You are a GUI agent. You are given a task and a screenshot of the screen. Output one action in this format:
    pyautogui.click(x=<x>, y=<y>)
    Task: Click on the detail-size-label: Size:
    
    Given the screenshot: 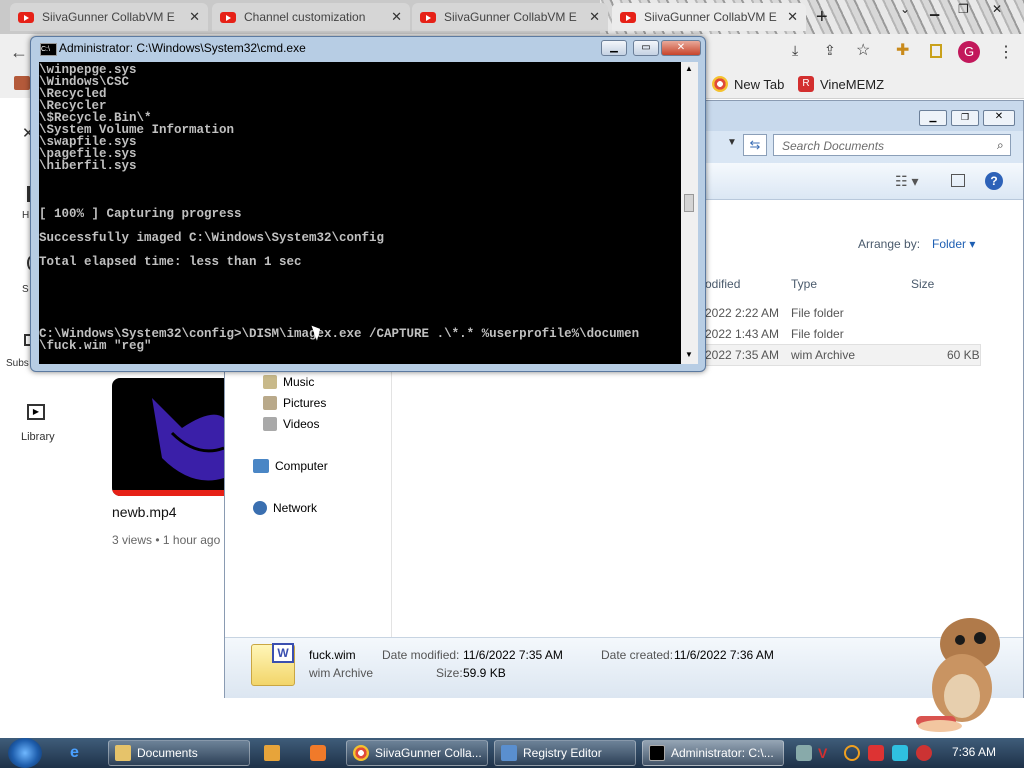 What is the action you would take?
    pyautogui.click(x=449, y=673)
    